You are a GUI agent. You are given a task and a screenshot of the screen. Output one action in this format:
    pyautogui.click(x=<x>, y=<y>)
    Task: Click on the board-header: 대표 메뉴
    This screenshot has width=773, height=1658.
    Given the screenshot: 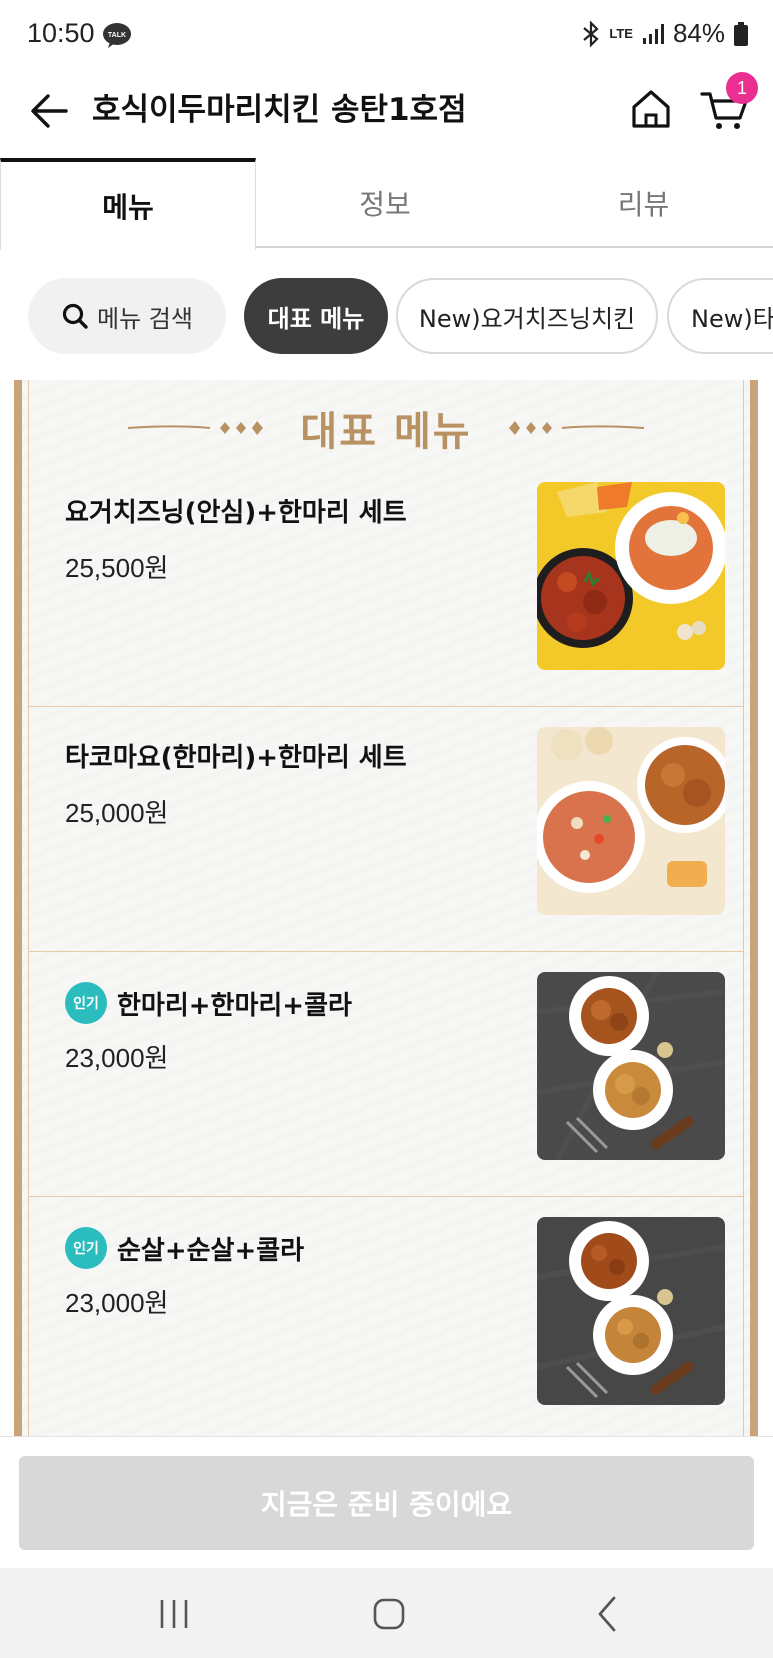 What is the action you would take?
    pyautogui.click(x=386, y=428)
    